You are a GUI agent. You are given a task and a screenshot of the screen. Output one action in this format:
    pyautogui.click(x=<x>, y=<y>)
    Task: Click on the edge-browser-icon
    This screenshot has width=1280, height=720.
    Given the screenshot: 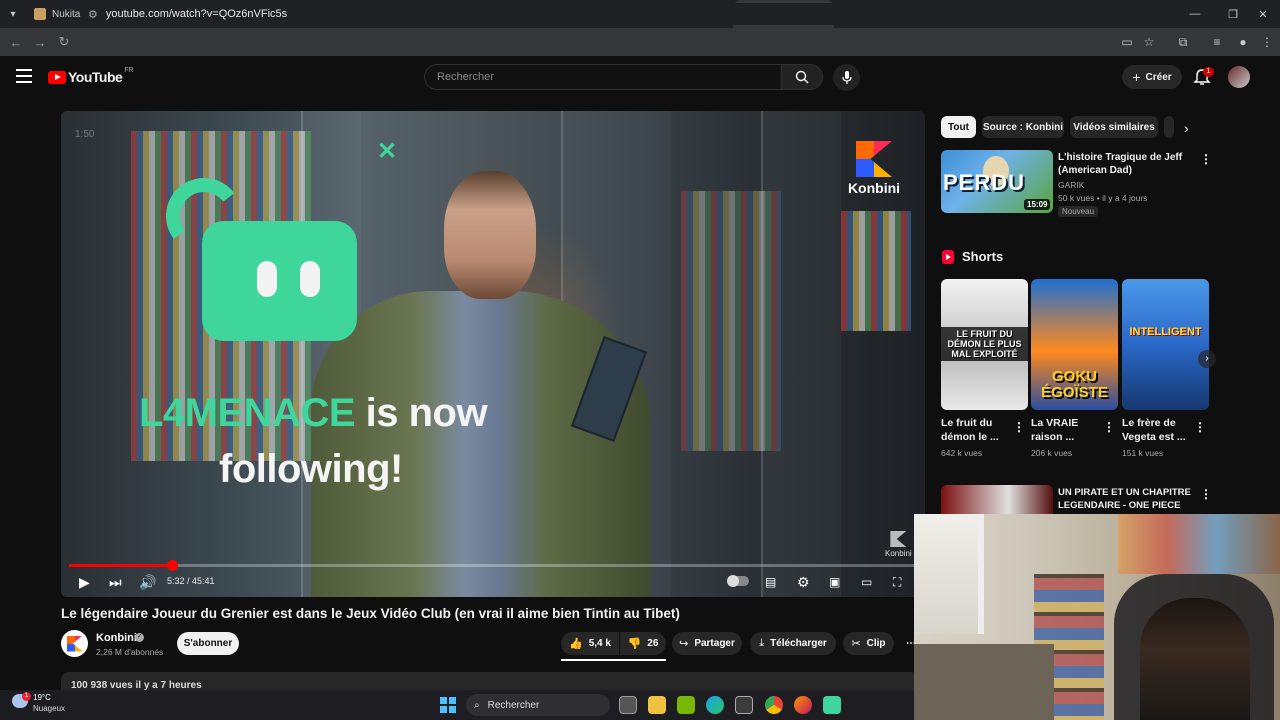 What is the action you would take?
    pyautogui.click(x=715, y=705)
    